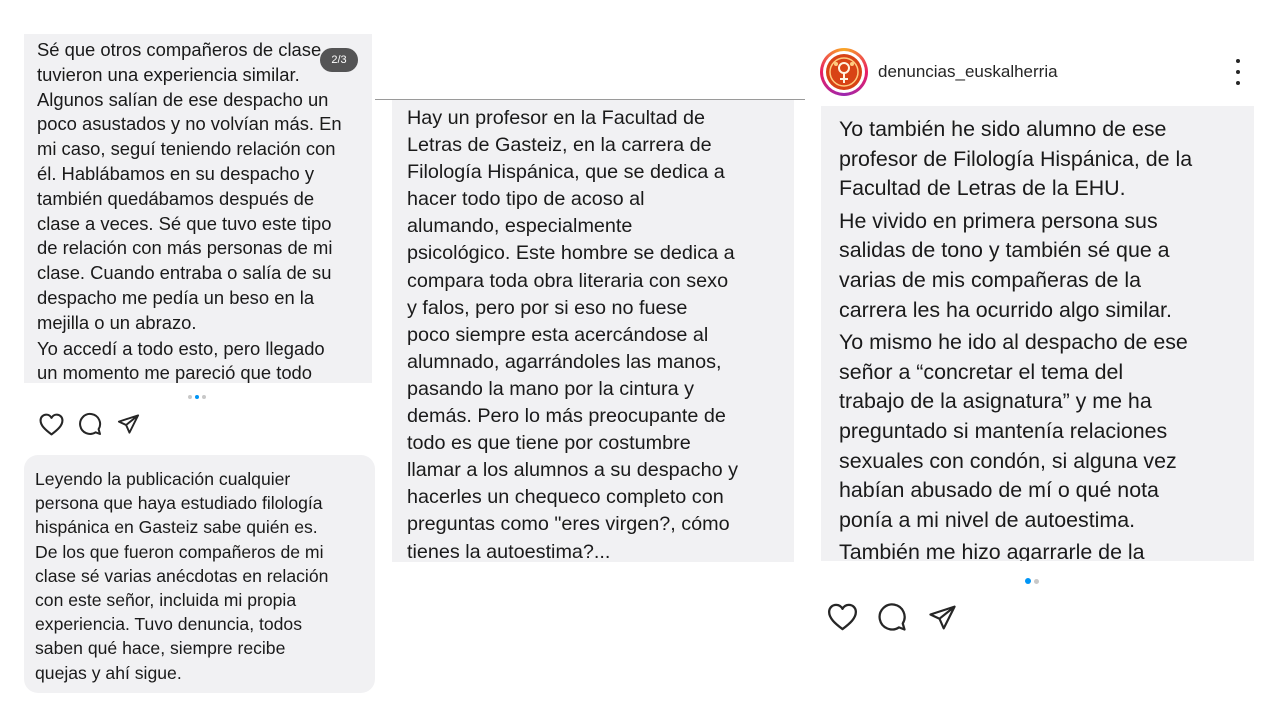 The width and height of the screenshot is (1280, 720). I want to click on post-header: denuncias_euskalherria, so click(1035, 72).